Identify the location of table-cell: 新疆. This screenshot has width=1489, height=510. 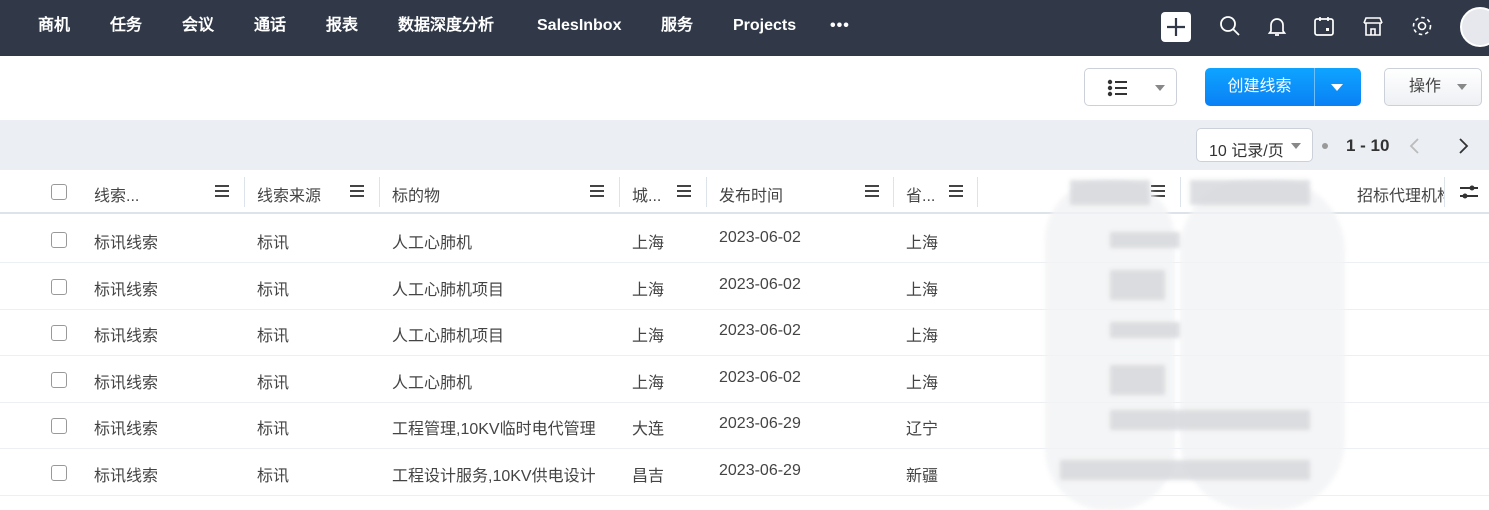
(922, 476).